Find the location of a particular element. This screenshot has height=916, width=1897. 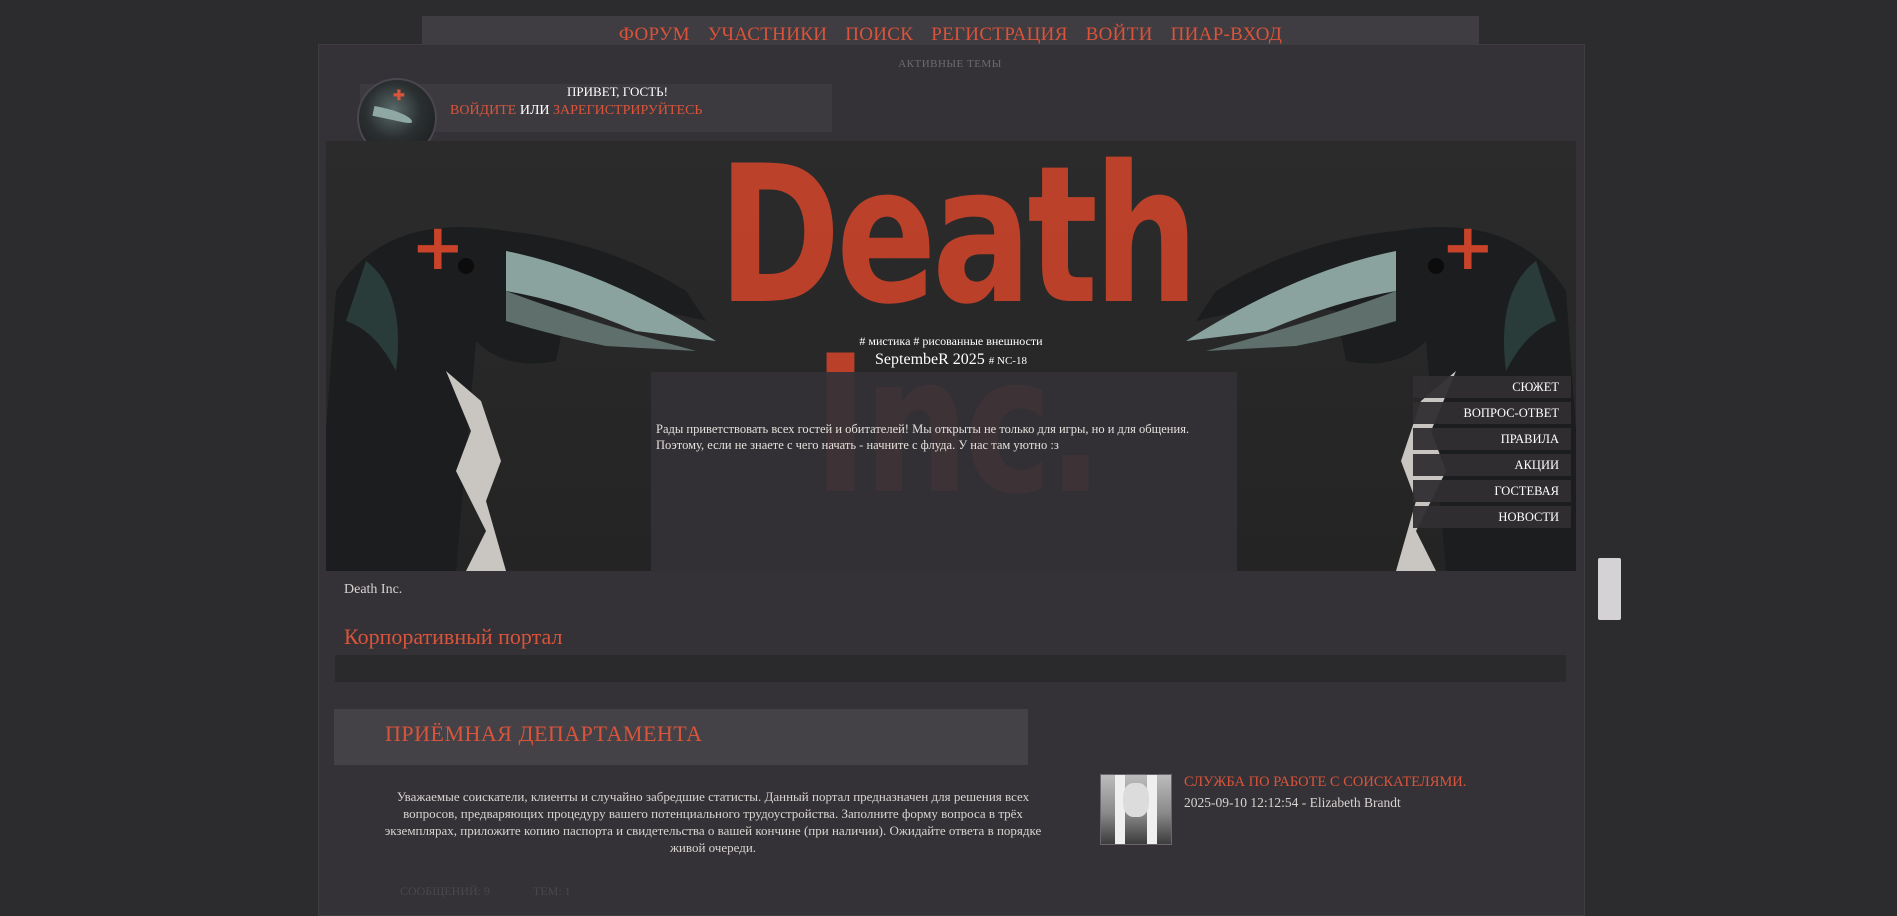

banner-rating: # NC-18 is located at coordinates (1007, 361).